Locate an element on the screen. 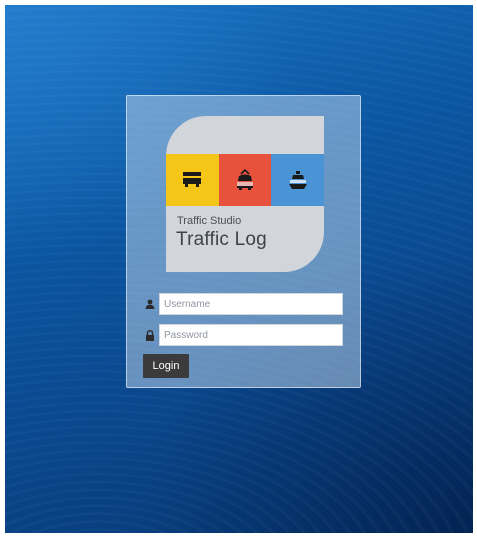 The image size is (477, 537). password-field-row is located at coordinates (244, 335).